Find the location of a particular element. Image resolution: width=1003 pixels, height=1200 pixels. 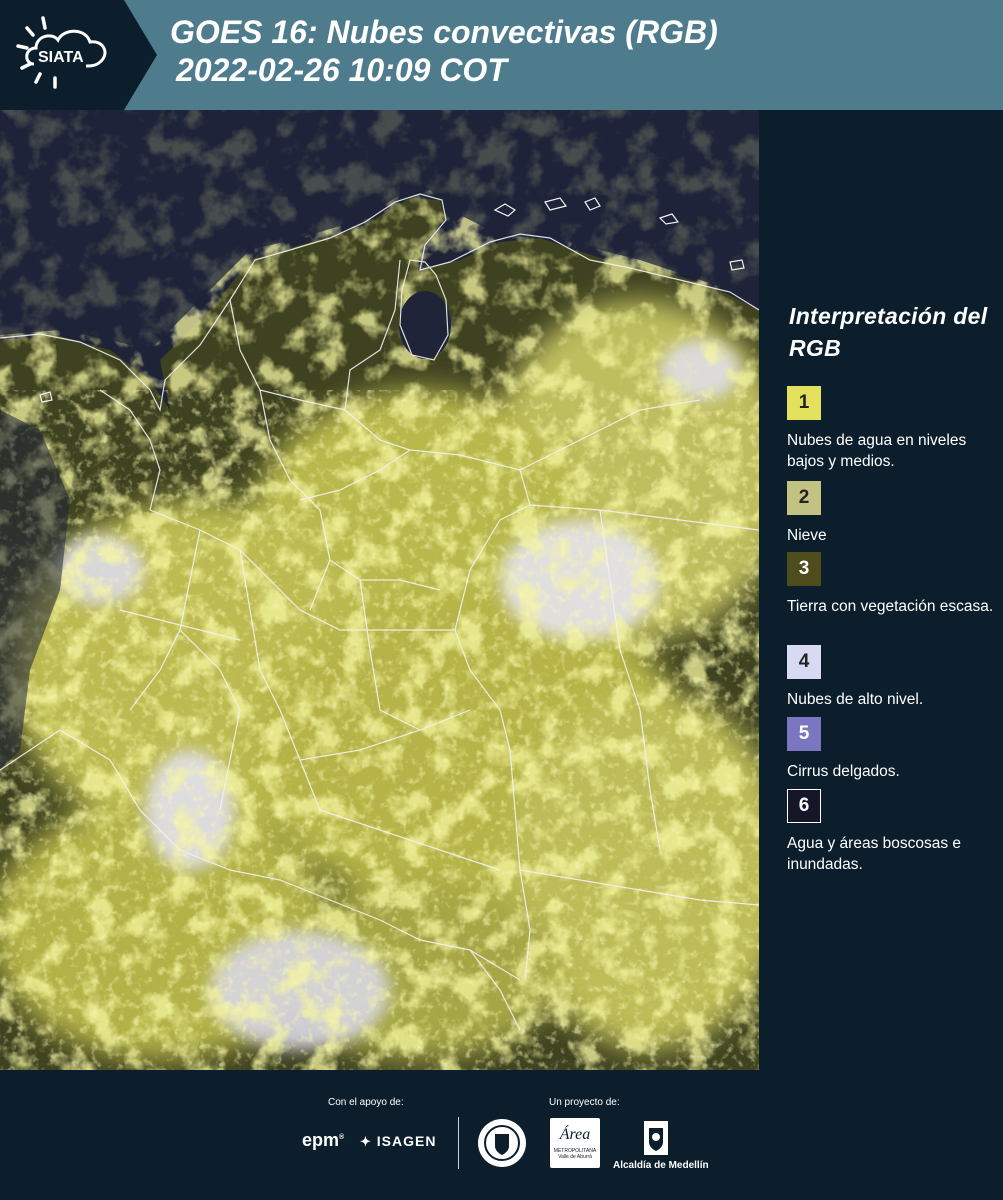

project-label: Un proyecto de: is located at coordinates (584, 1102).